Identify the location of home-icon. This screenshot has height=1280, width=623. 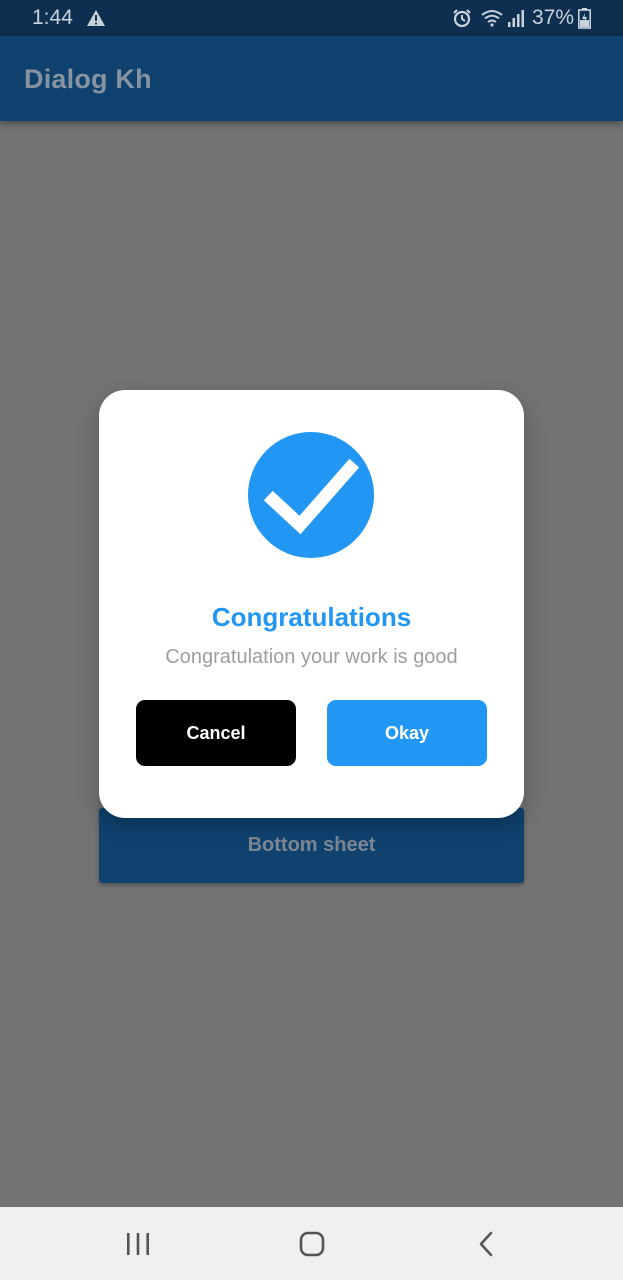
(312, 1244).